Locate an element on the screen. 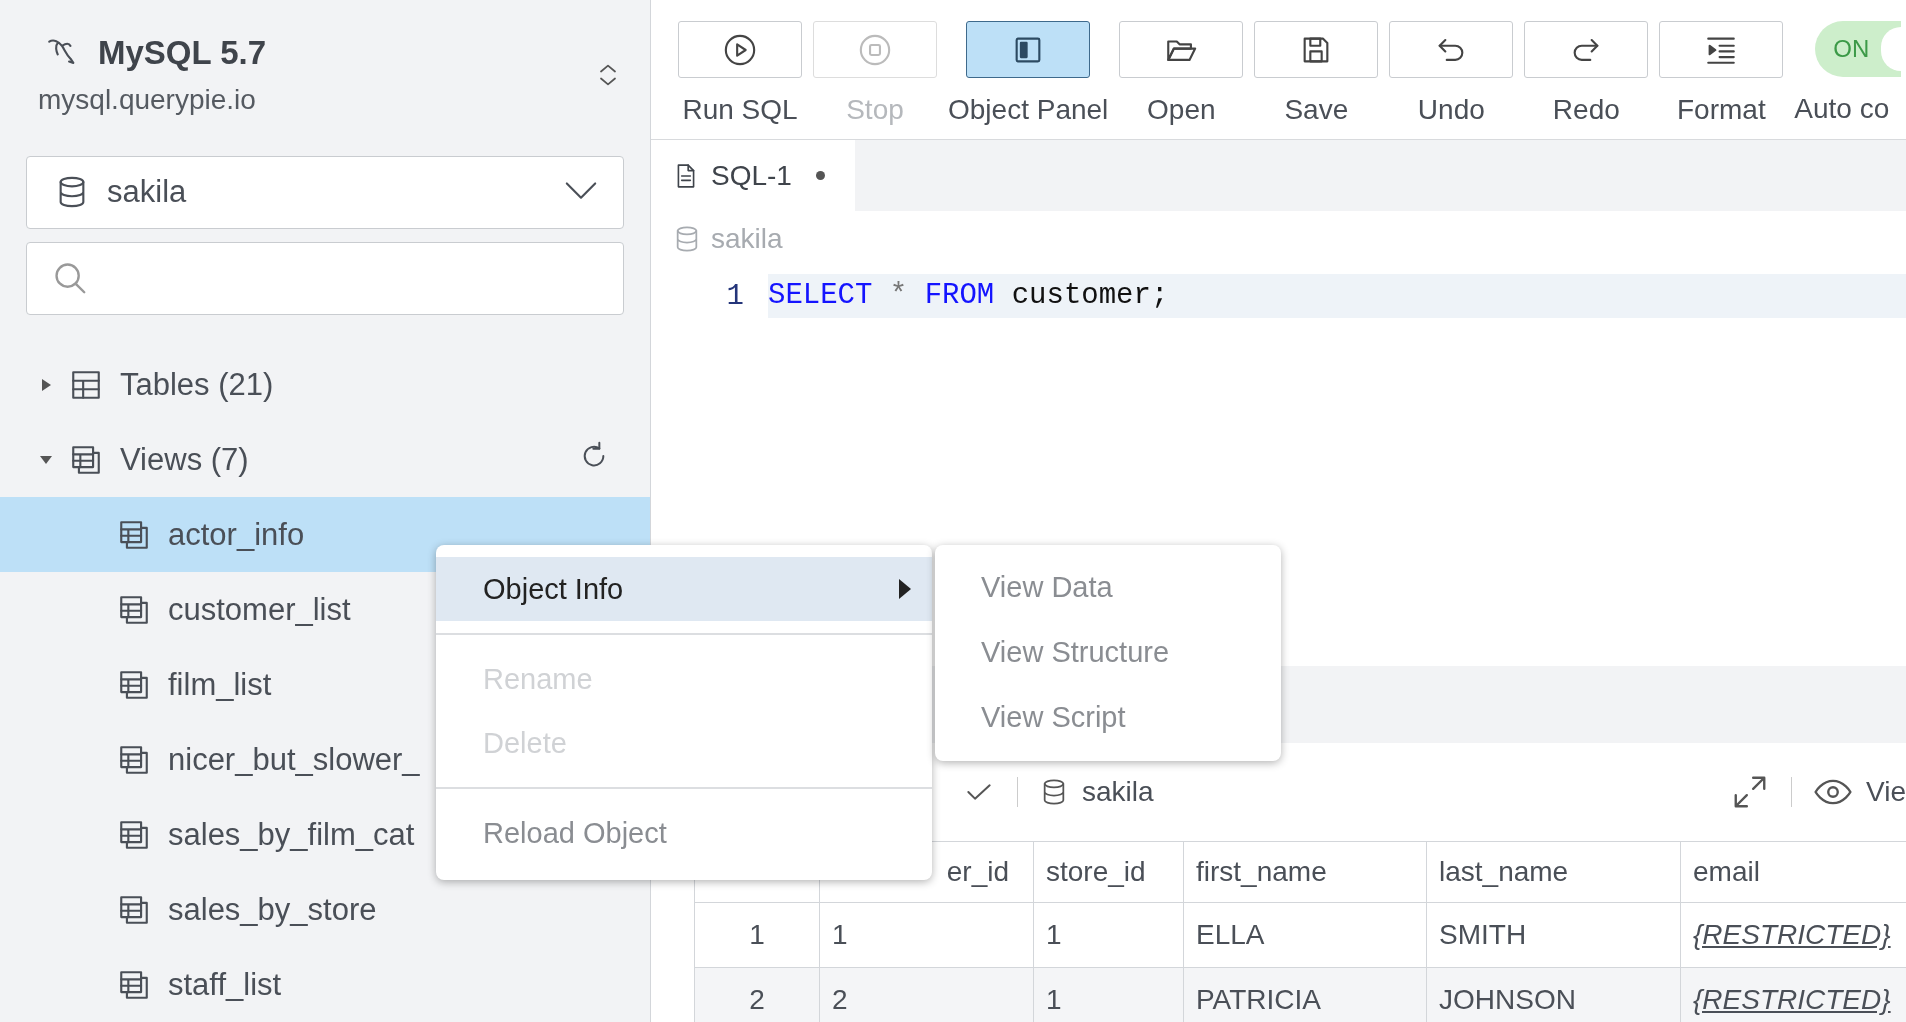 The width and height of the screenshot is (1906, 1022). connection-name: MySQL 5.7 is located at coordinates (182, 53).